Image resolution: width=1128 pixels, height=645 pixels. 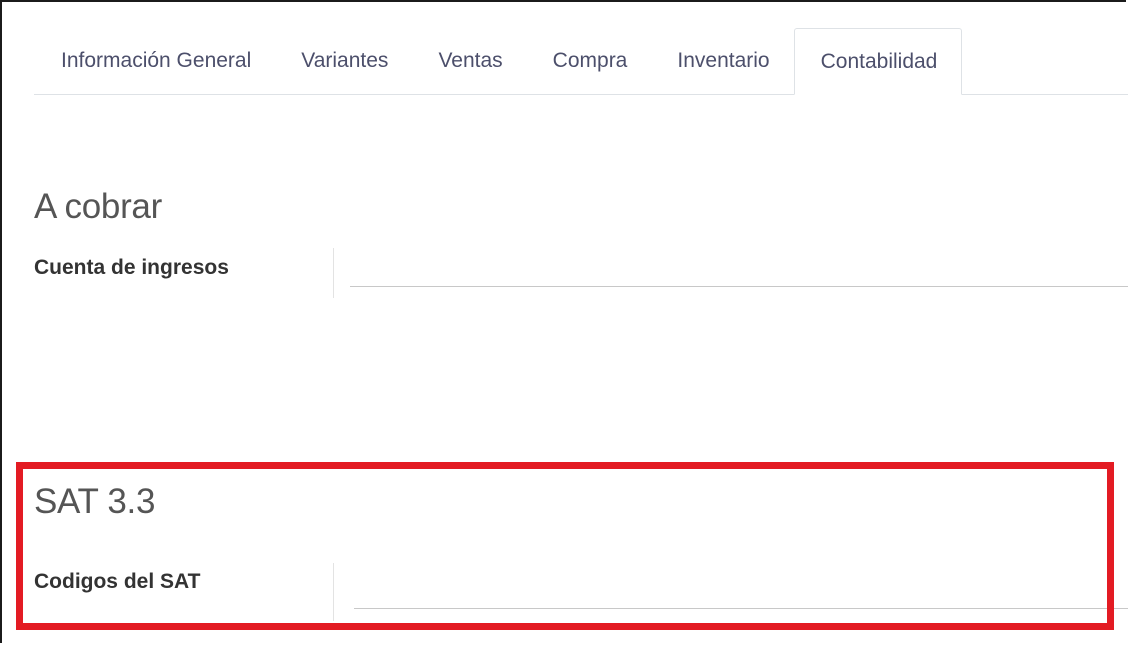 What do you see at coordinates (131, 267) in the screenshot?
I see `income-account-label: Cuenta de ingresos` at bounding box center [131, 267].